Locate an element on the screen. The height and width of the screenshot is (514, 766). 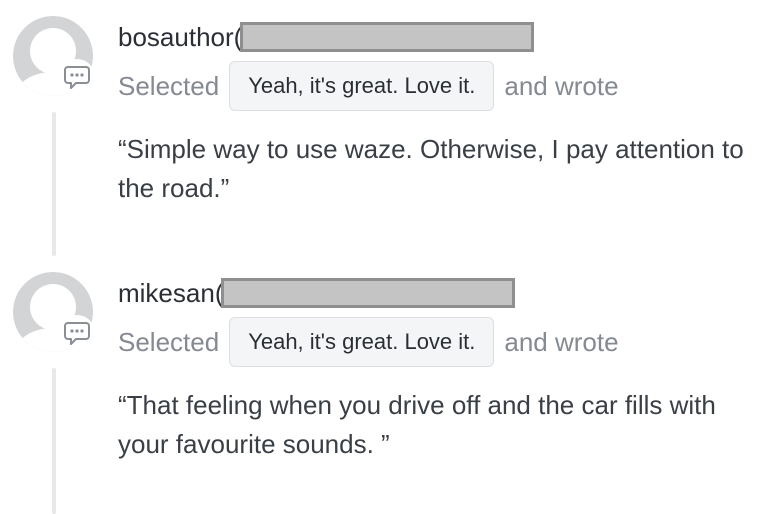
entry-header: mikesan( is located at coordinates (317, 293).